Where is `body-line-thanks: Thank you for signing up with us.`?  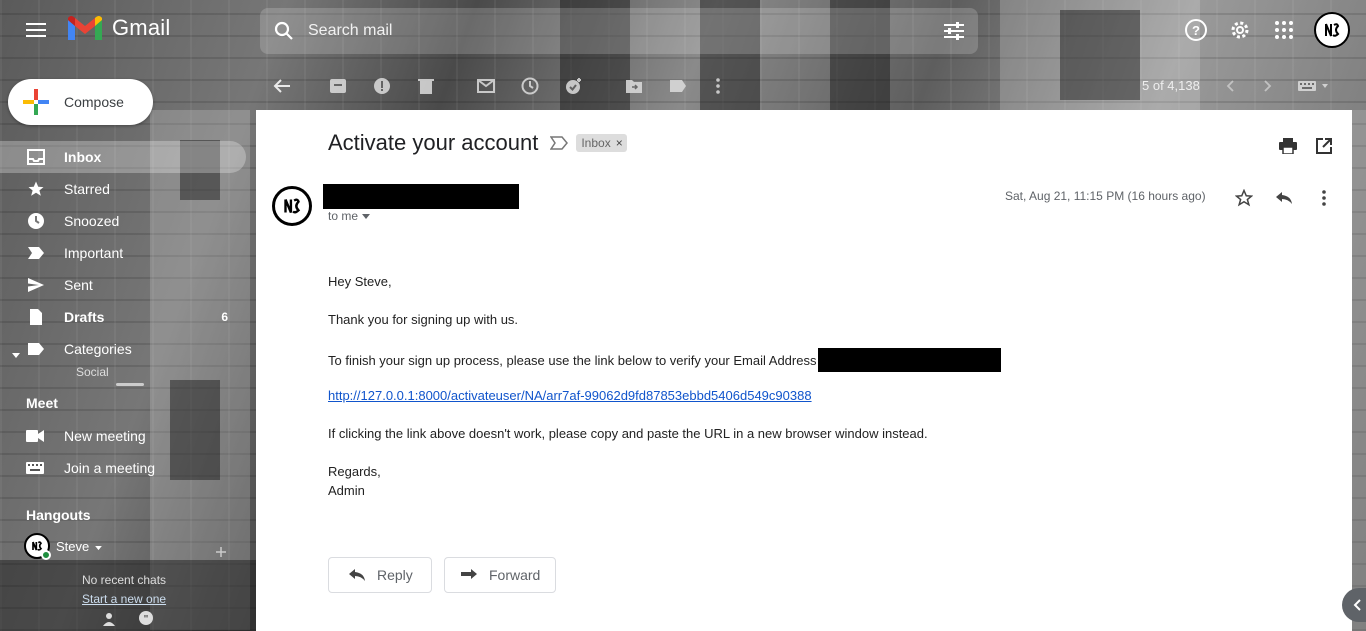 body-line-thanks: Thank you for signing up with us. is located at coordinates (423, 319).